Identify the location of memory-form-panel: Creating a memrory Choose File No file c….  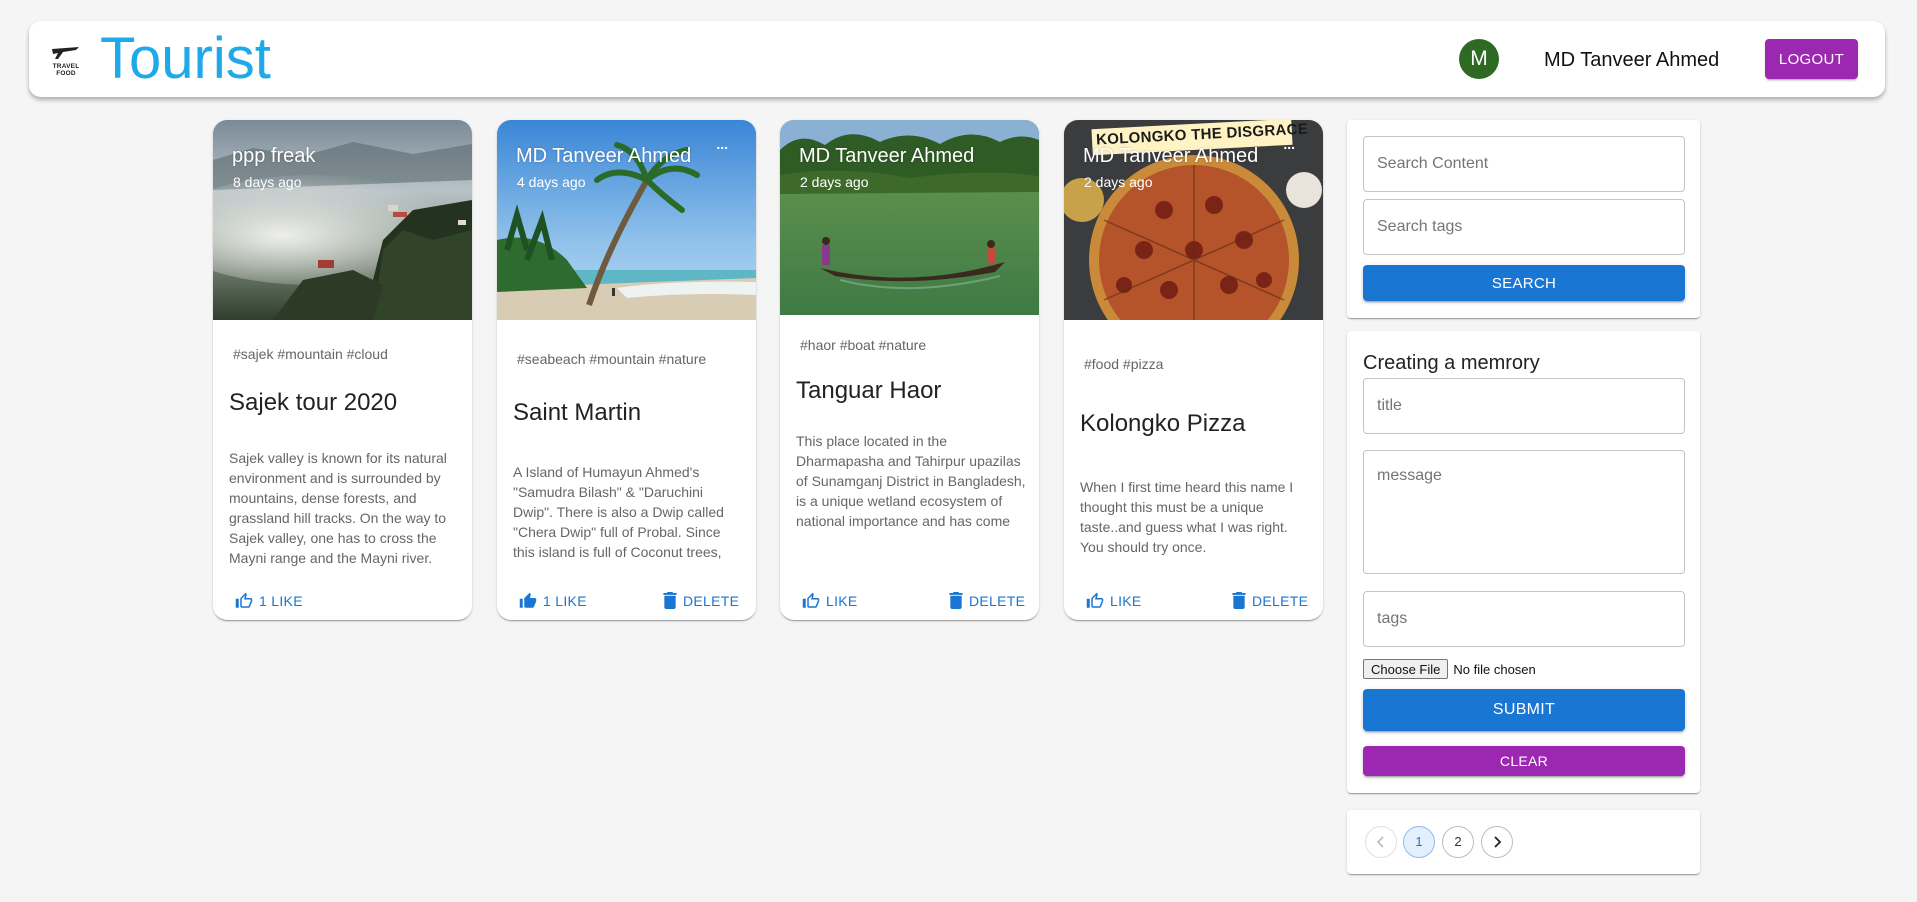
(1523, 562).